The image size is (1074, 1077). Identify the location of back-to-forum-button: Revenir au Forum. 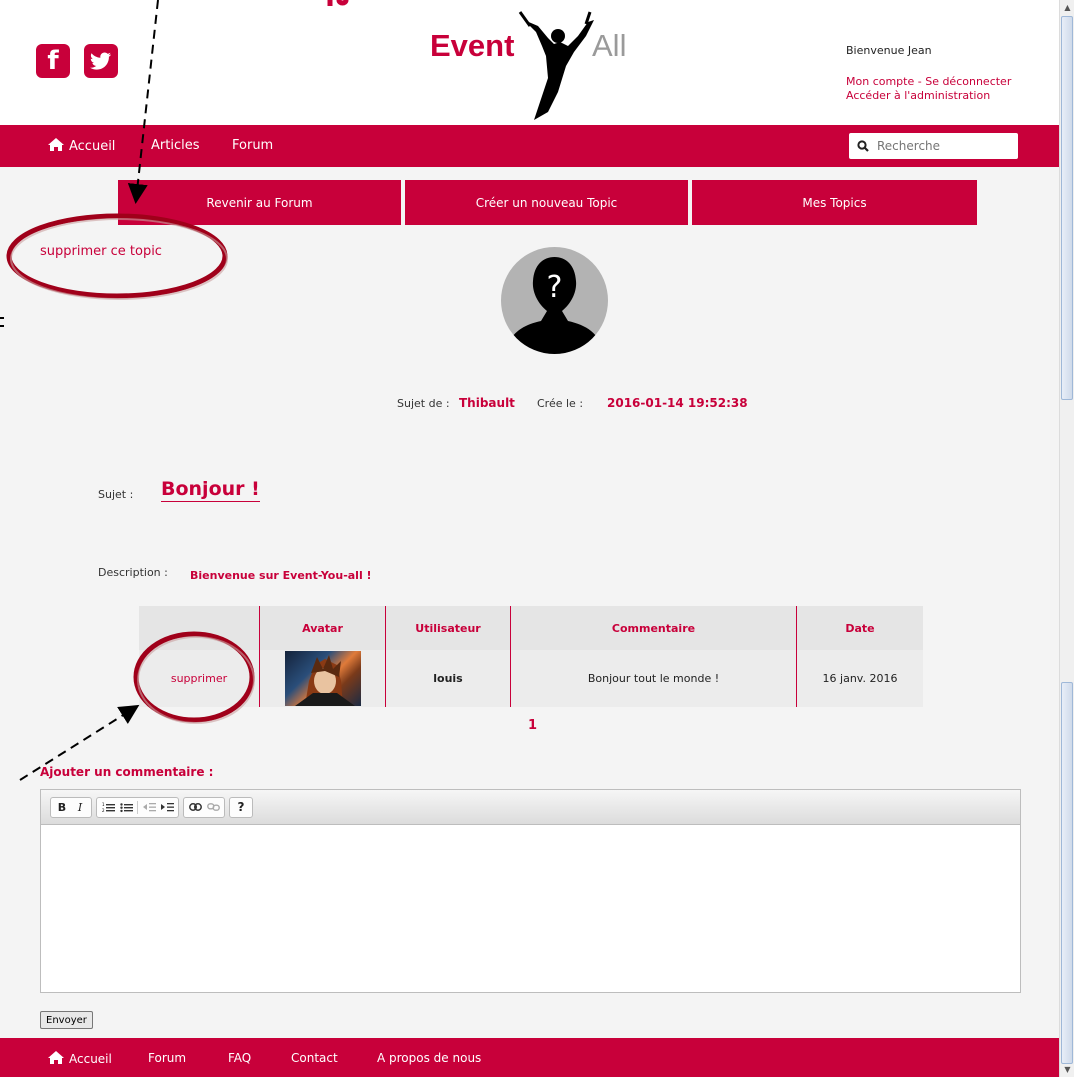
(259, 202).